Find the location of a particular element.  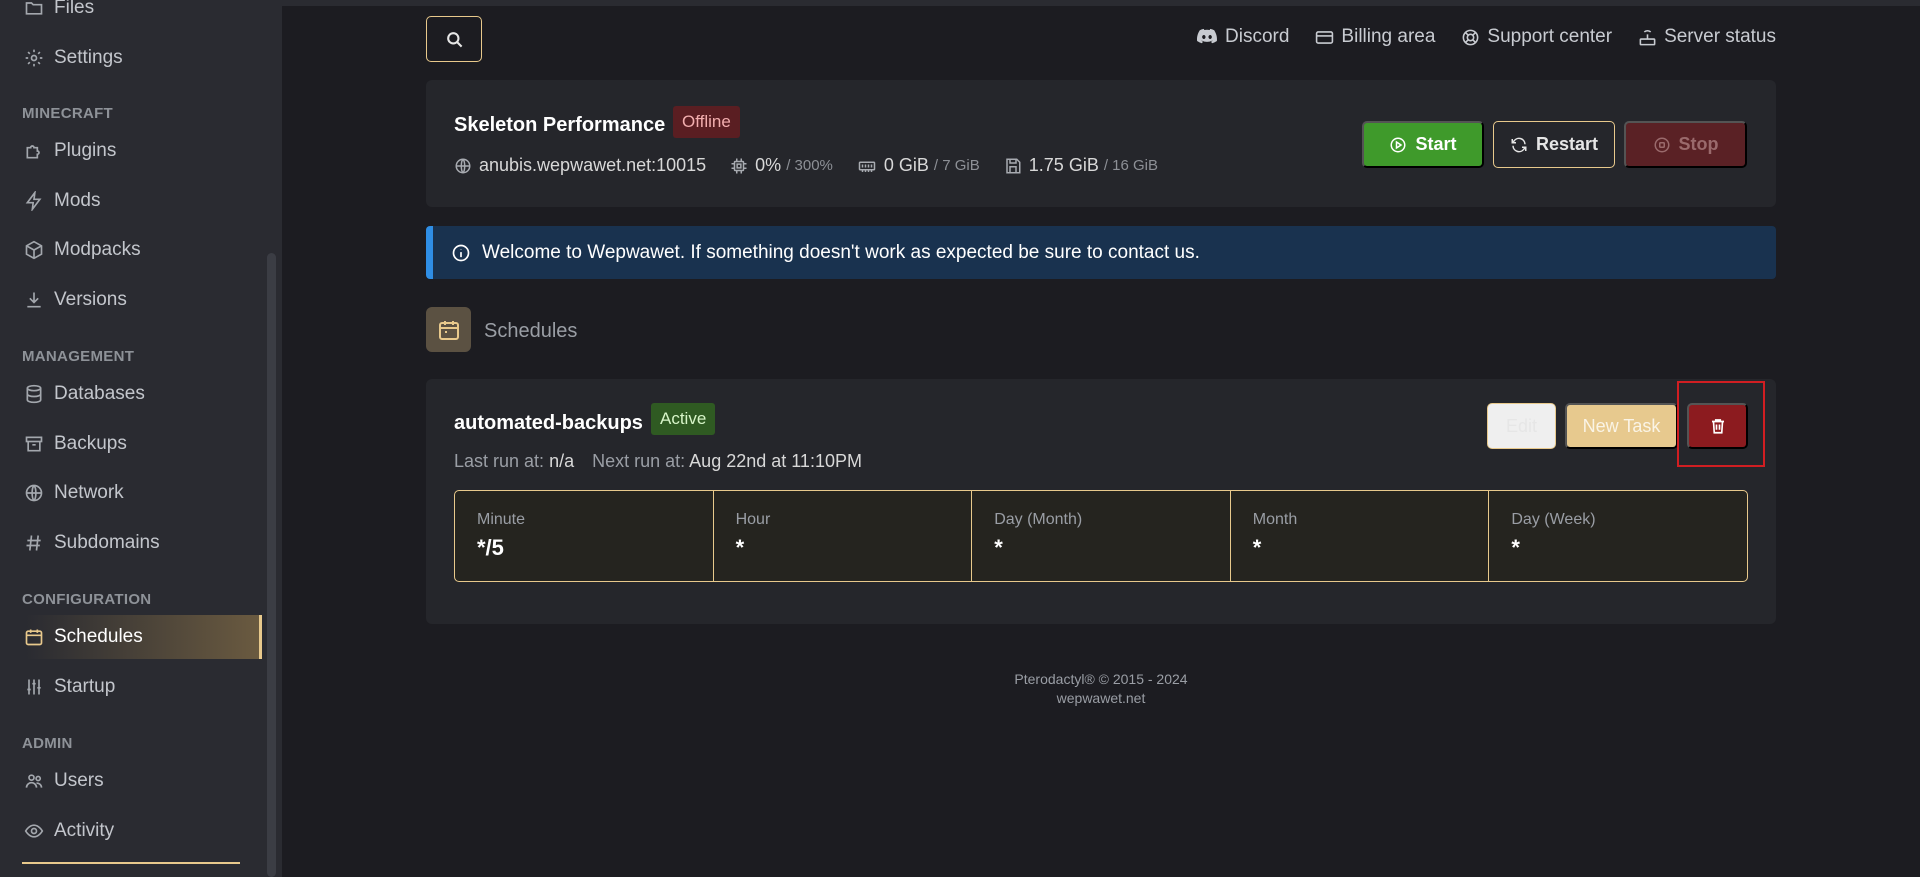

server-name: Skeleton Performance is located at coordinates (560, 125).